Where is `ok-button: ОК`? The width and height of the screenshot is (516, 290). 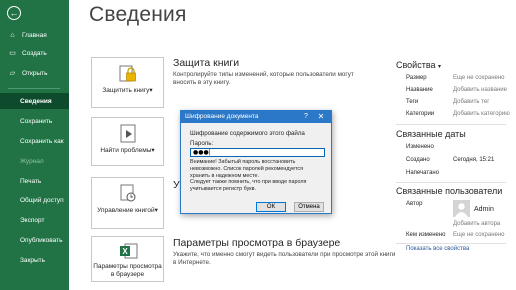
ok-button: ОК is located at coordinates (271, 207).